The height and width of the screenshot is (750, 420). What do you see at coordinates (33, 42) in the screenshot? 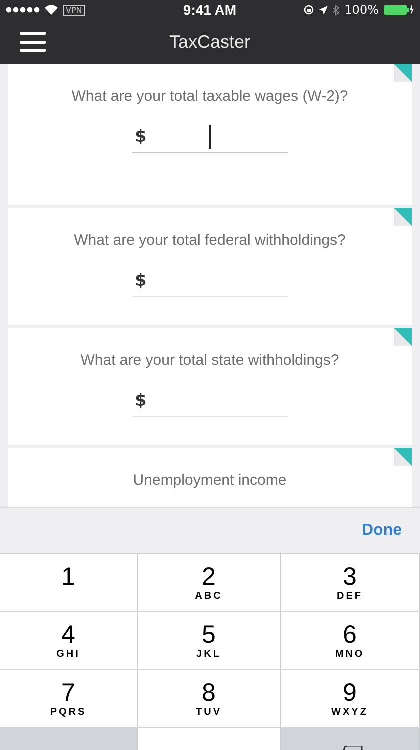
I see `menu-button` at bounding box center [33, 42].